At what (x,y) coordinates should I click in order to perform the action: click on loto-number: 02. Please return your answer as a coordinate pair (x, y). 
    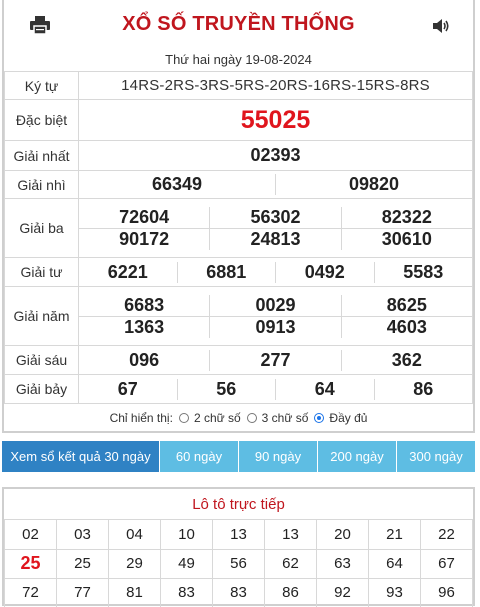
    Looking at the image, I should click on (30, 535).